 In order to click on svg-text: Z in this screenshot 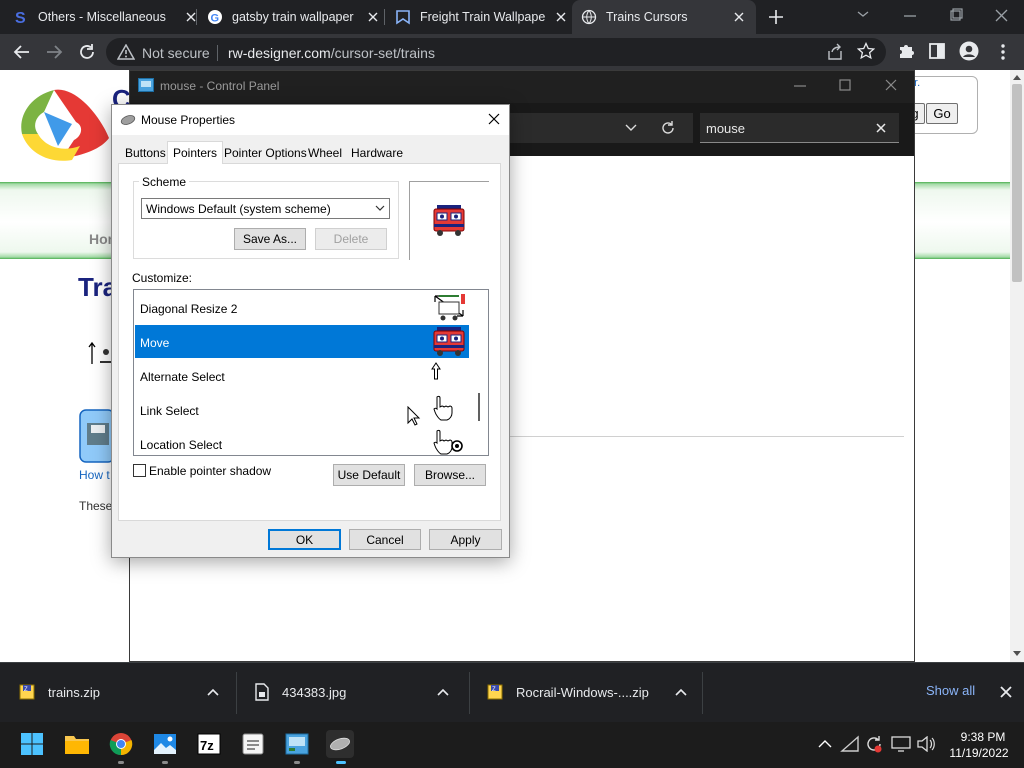, I will do `click(494, 690)`.